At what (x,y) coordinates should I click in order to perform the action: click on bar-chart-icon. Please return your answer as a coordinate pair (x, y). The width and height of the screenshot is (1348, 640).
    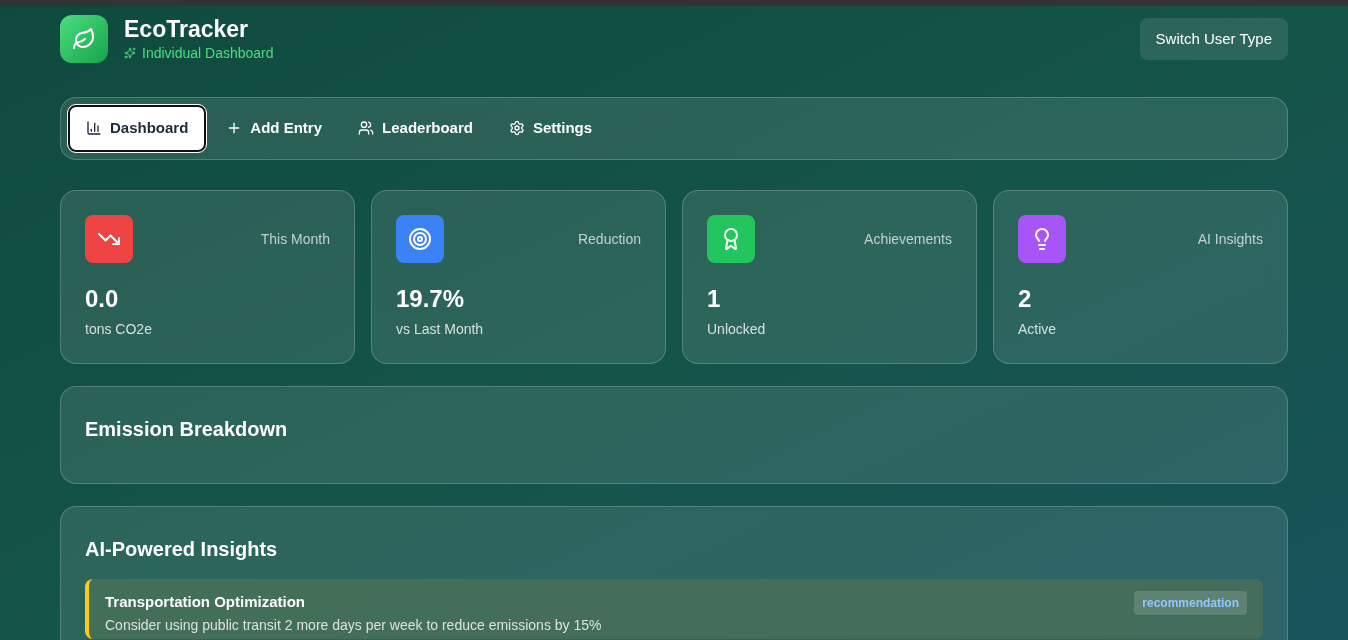
    Looking at the image, I should click on (94, 128).